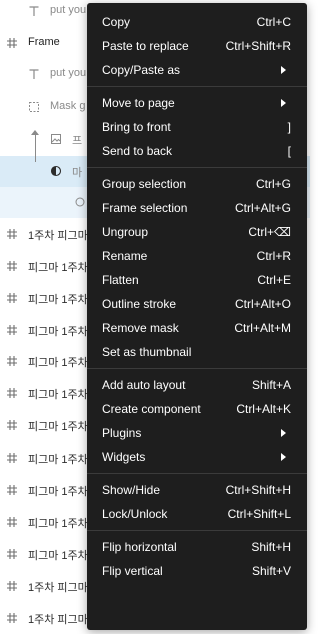 The width and height of the screenshot is (320, 634). I want to click on menu-item-shortcut: Ctrl+Shift+R, so click(258, 46).